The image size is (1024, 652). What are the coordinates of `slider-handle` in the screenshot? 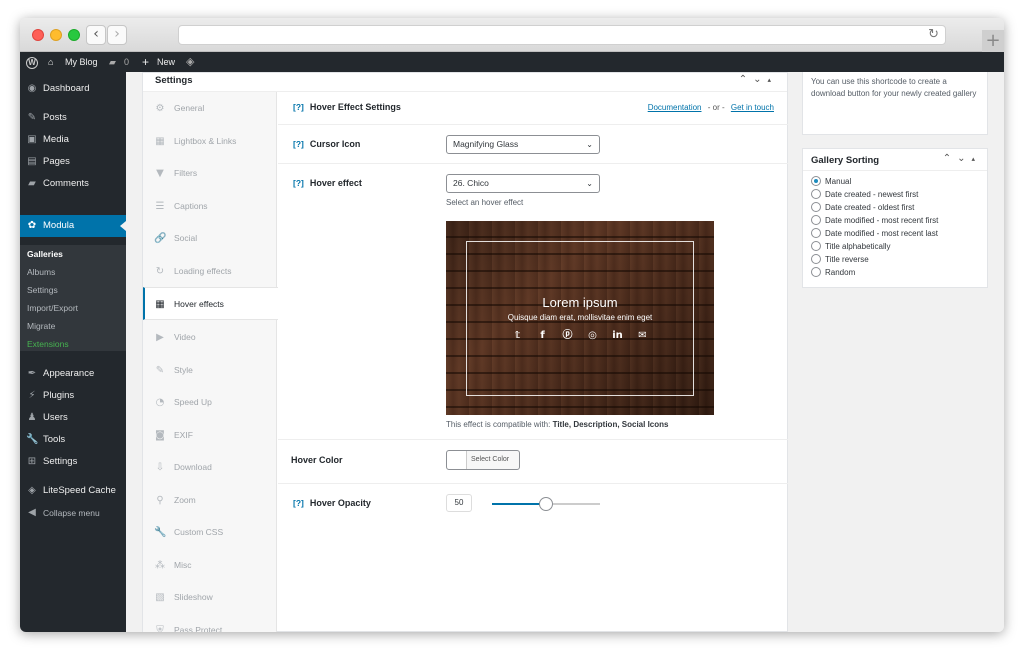 It's located at (546, 504).